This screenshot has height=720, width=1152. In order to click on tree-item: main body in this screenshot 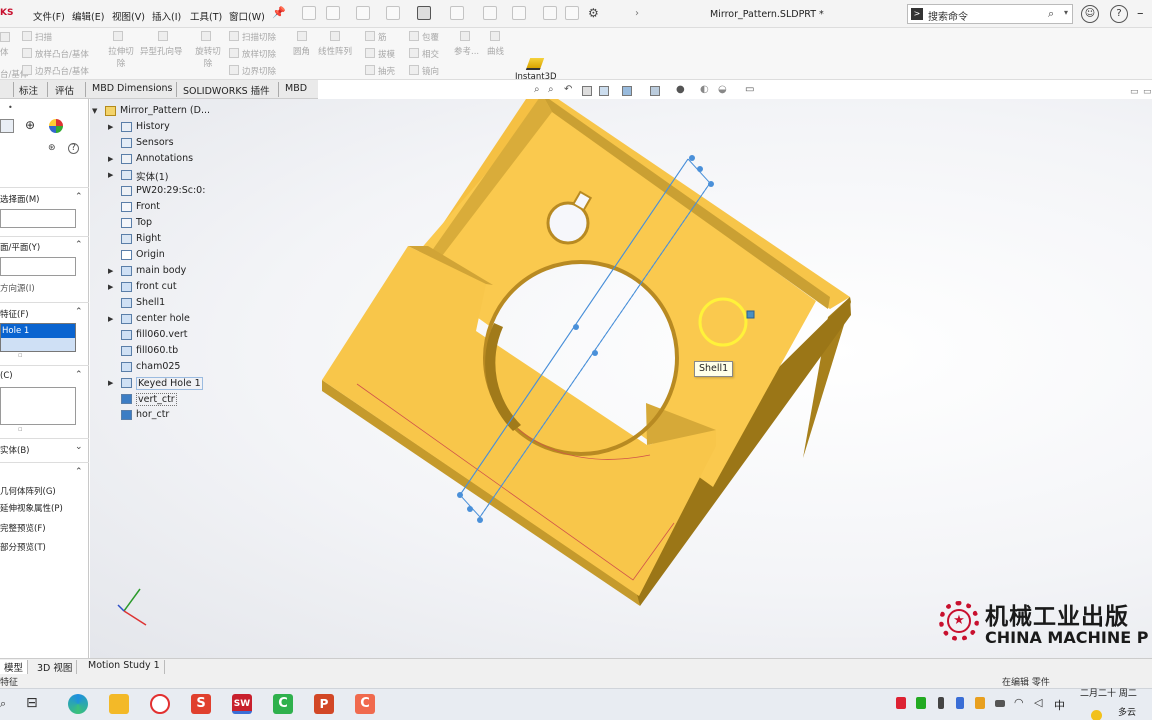, I will do `click(161, 270)`.